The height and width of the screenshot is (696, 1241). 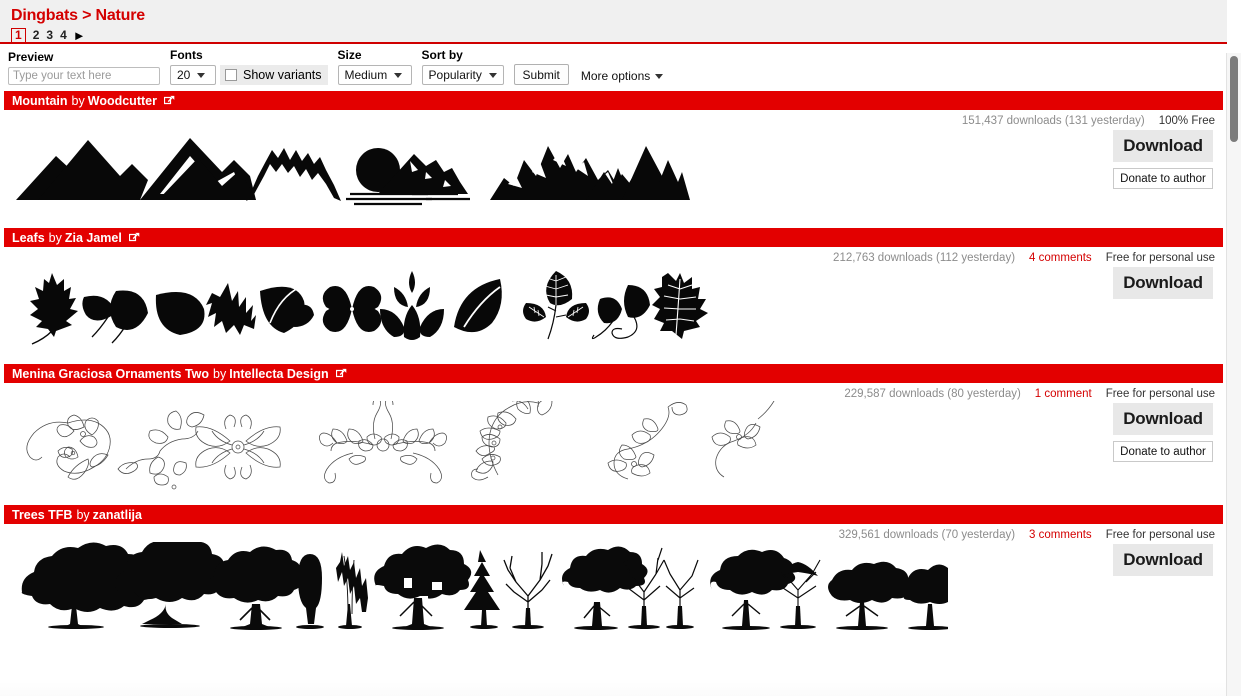 I want to click on glyph-strip-leaves, so click(x=613, y=308).